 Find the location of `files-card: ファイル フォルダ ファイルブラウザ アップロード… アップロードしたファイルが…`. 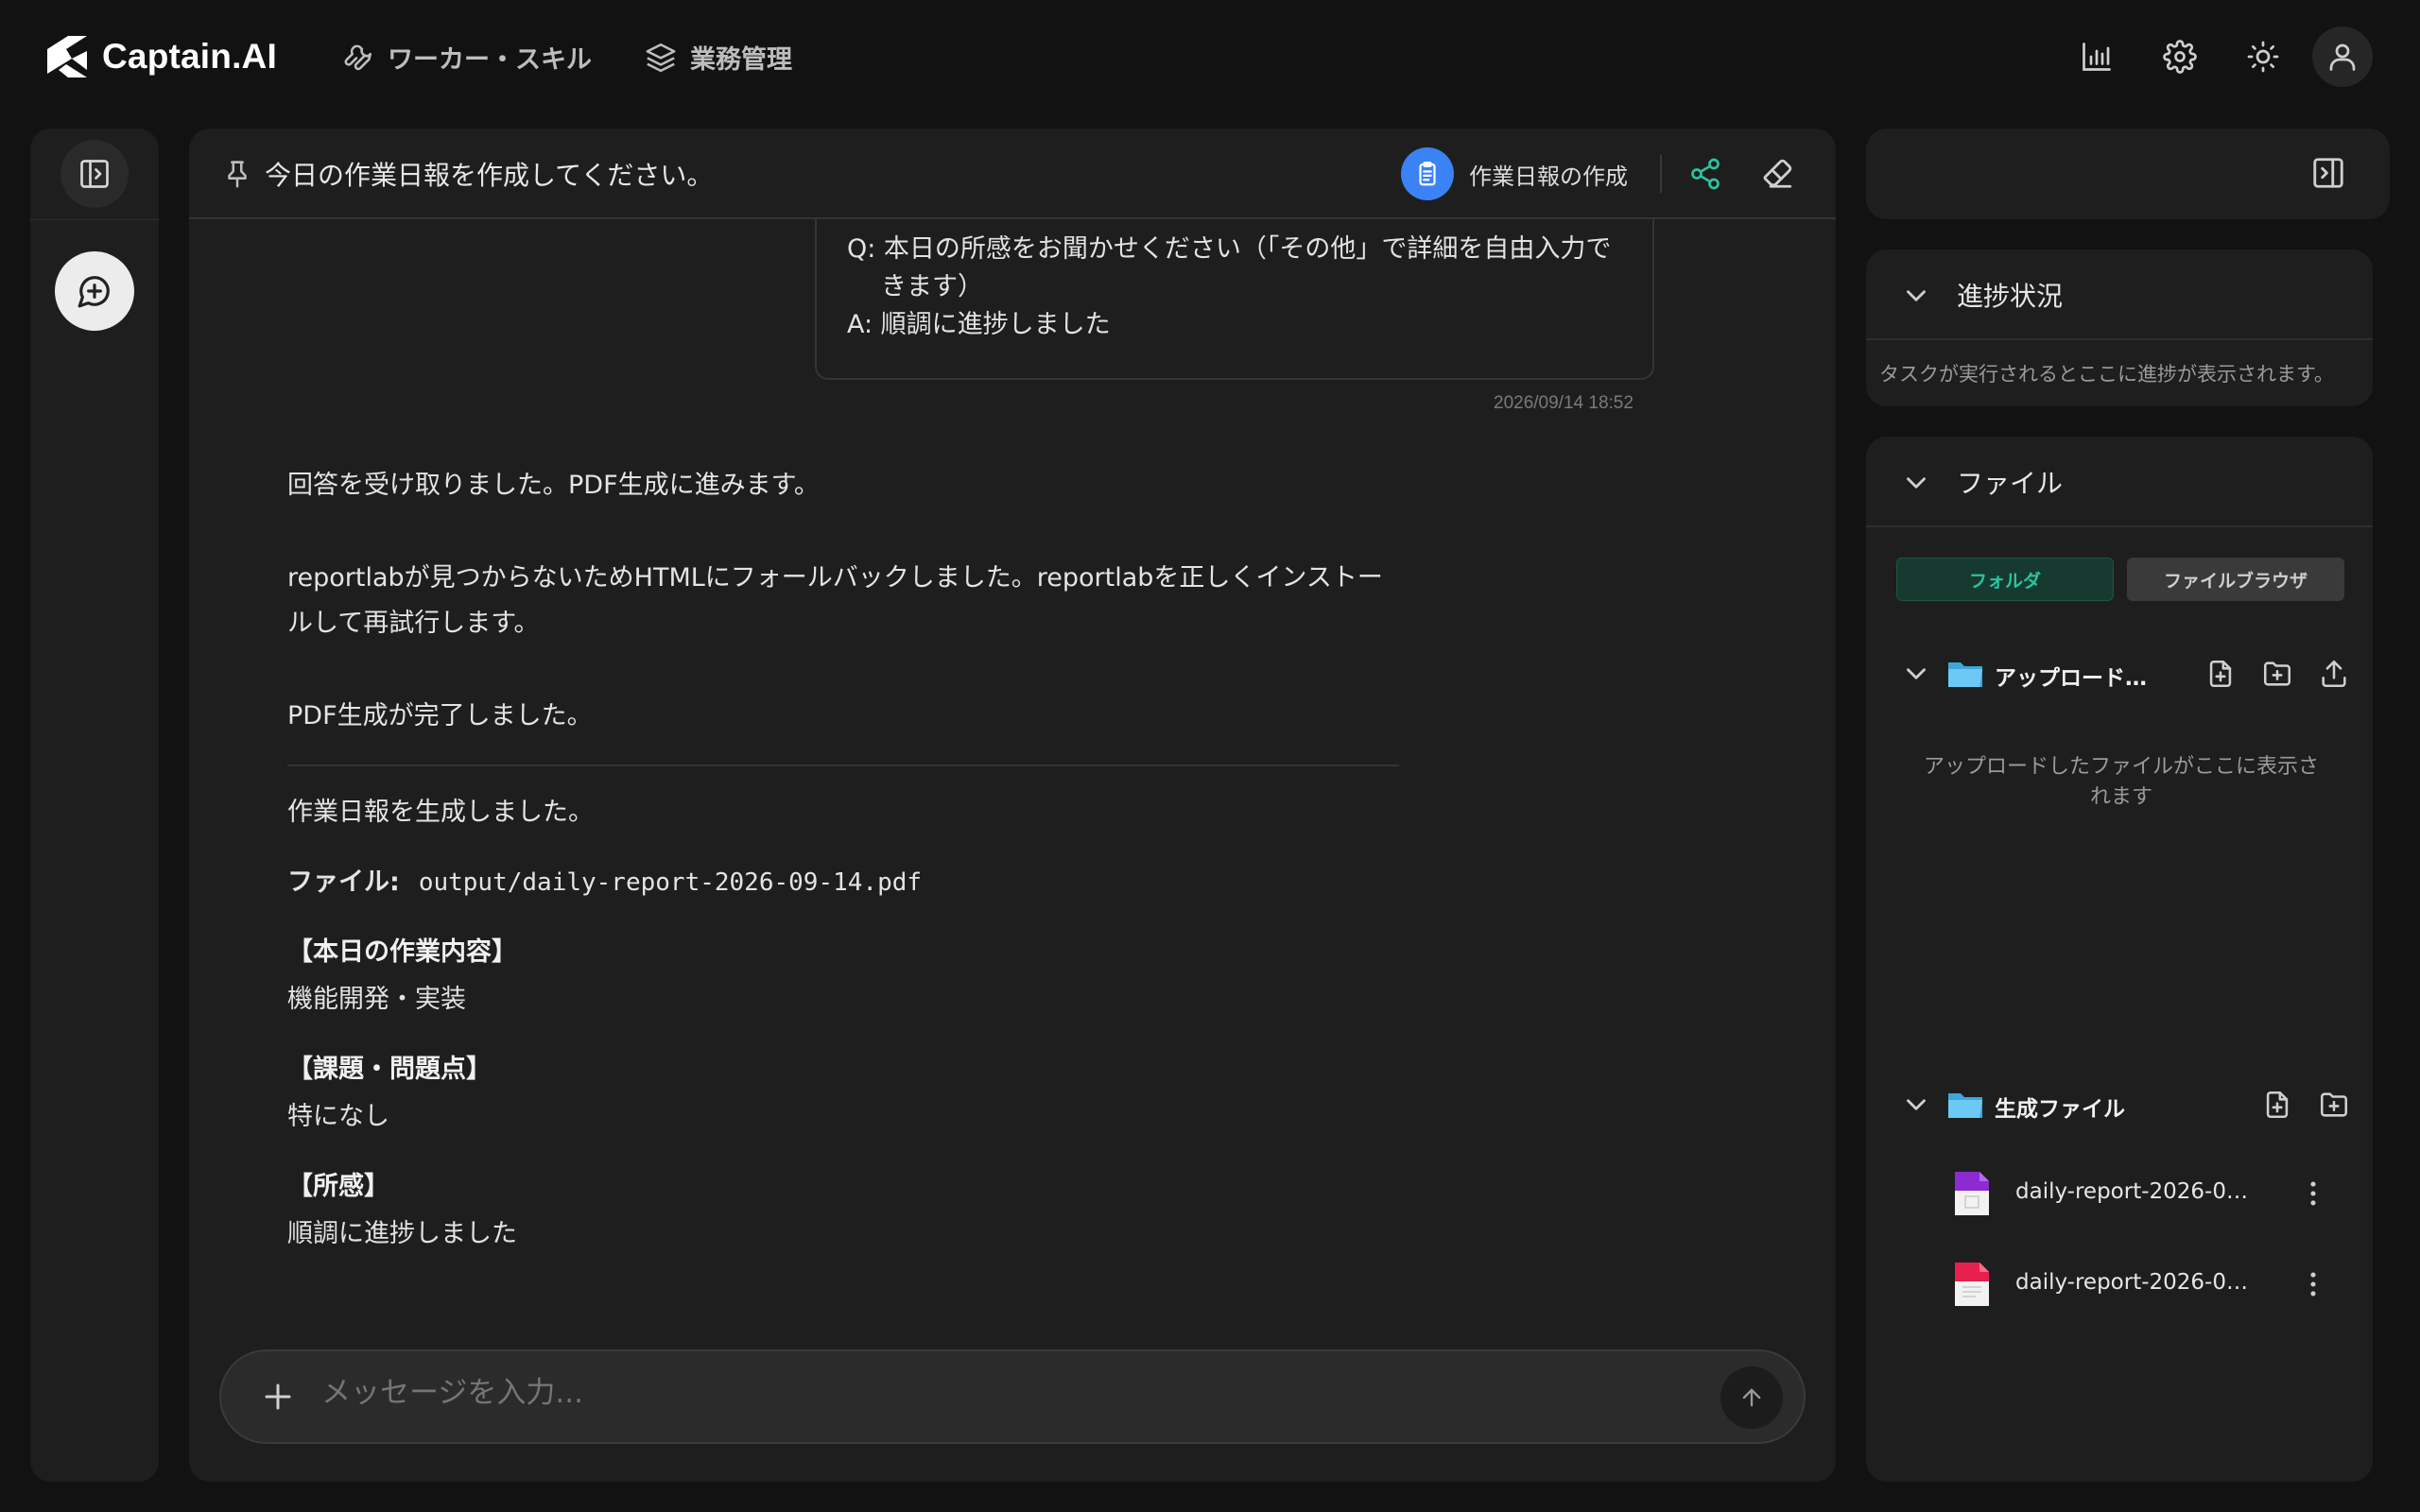

files-card: ファイル フォルダ ファイルブラウザ アップロード… アップロードしたファイルが… is located at coordinates (2119, 959).